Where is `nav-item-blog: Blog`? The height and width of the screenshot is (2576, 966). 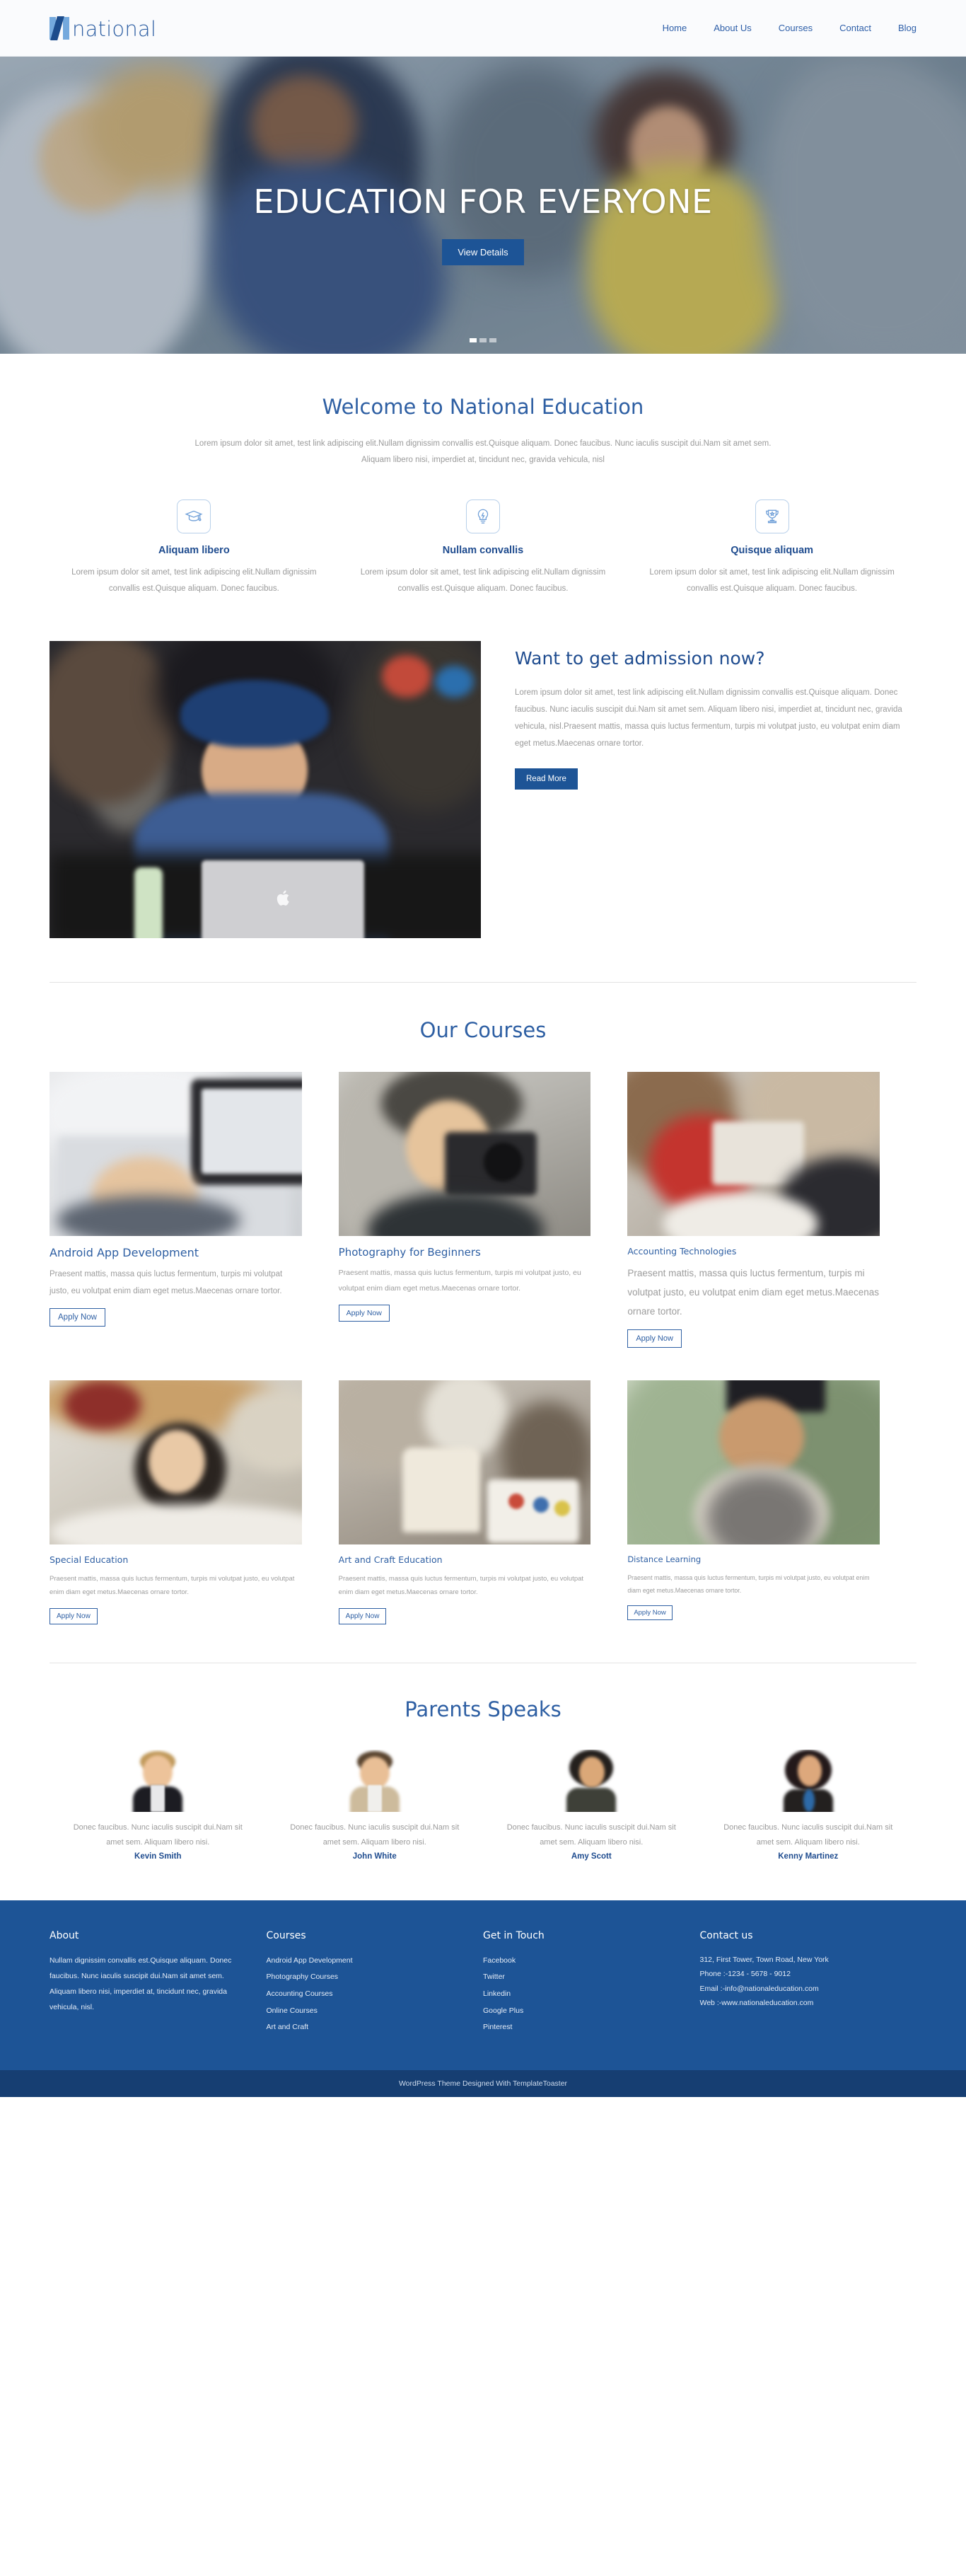
nav-item-blog: Blog is located at coordinates (907, 28).